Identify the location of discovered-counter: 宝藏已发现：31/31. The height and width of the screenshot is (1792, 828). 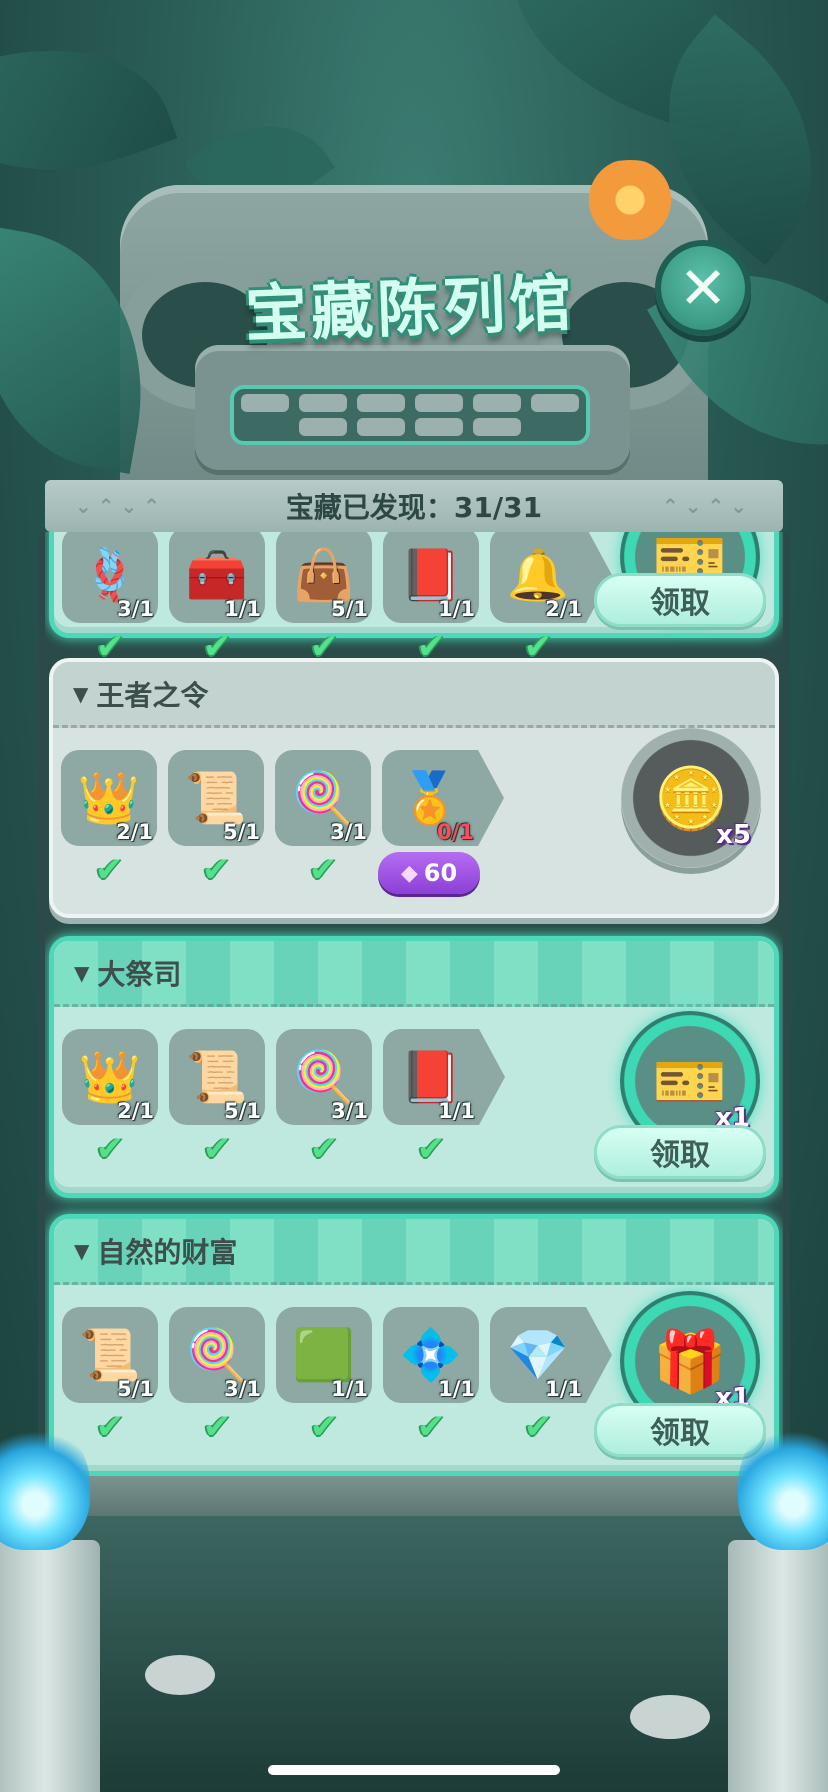
(414, 507).